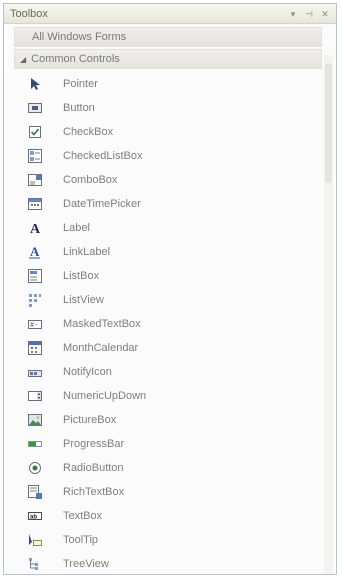 The image size is (342, 579). What do you see at coordinates (170, 468) in the screenshot?
I see `toolbox-item-radiobutton: RadioButton` at bounding box center [170, 468].